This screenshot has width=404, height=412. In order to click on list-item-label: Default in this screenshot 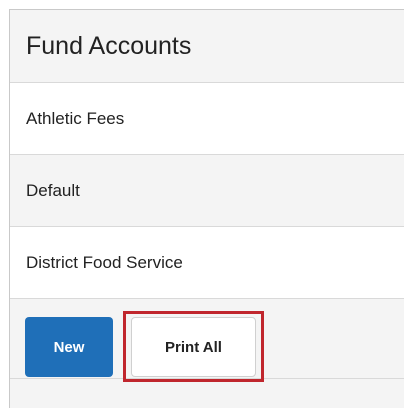, I will do `click(53, 190)`.